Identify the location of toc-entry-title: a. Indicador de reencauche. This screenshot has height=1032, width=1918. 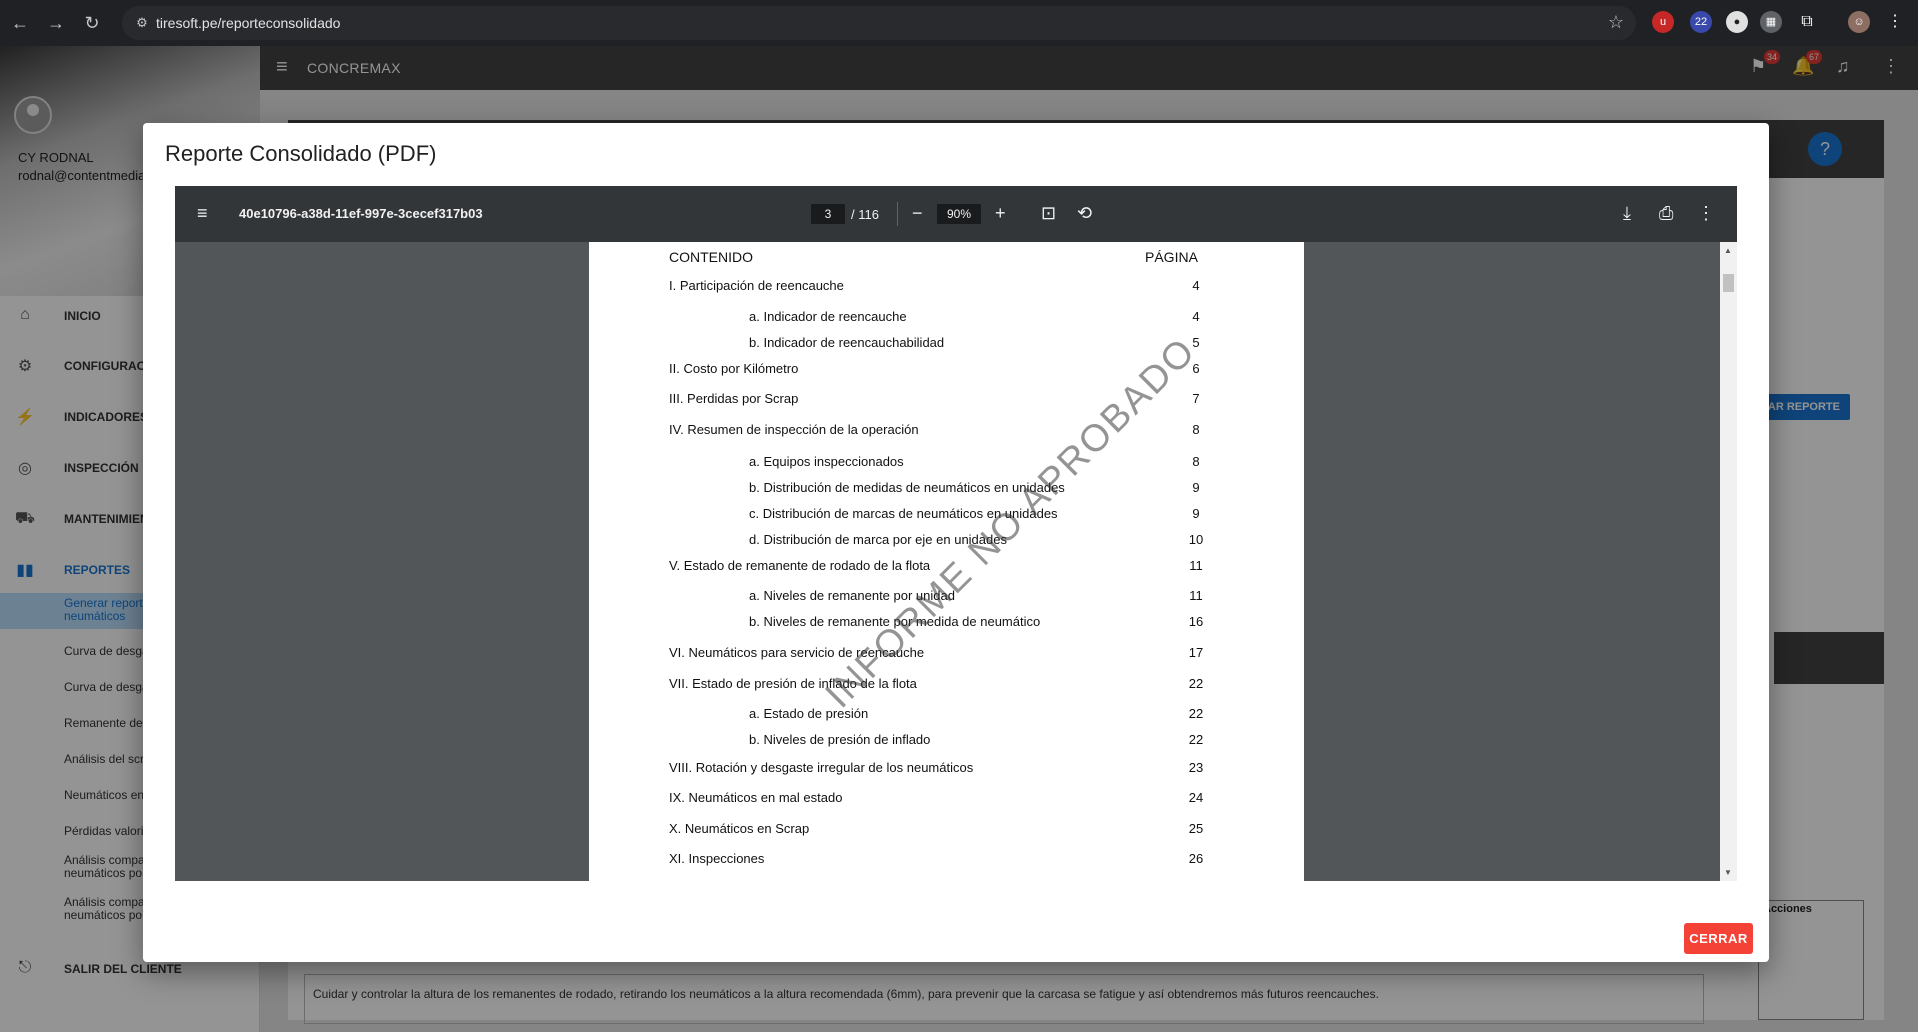
(828, 316).